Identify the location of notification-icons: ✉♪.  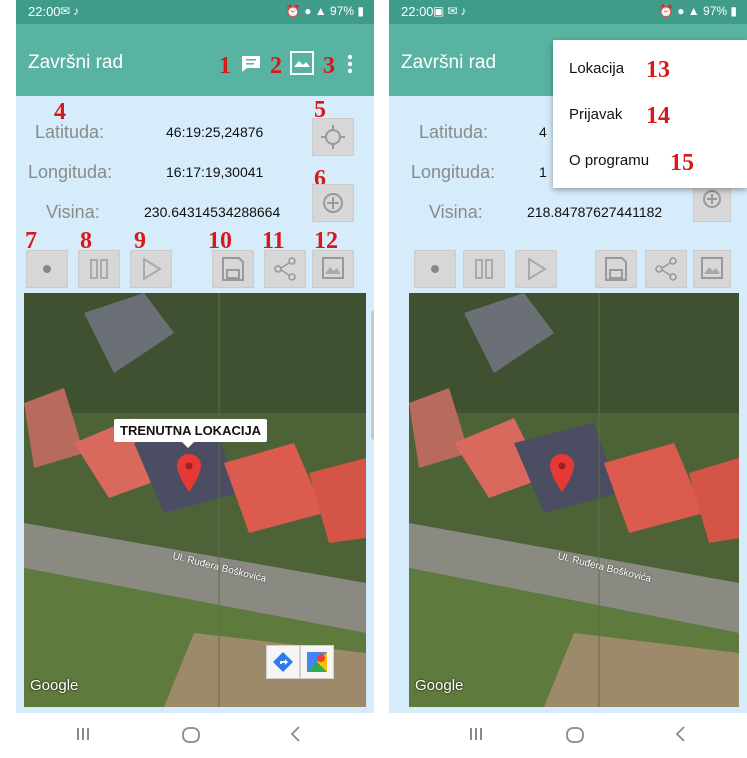
(71, 11).